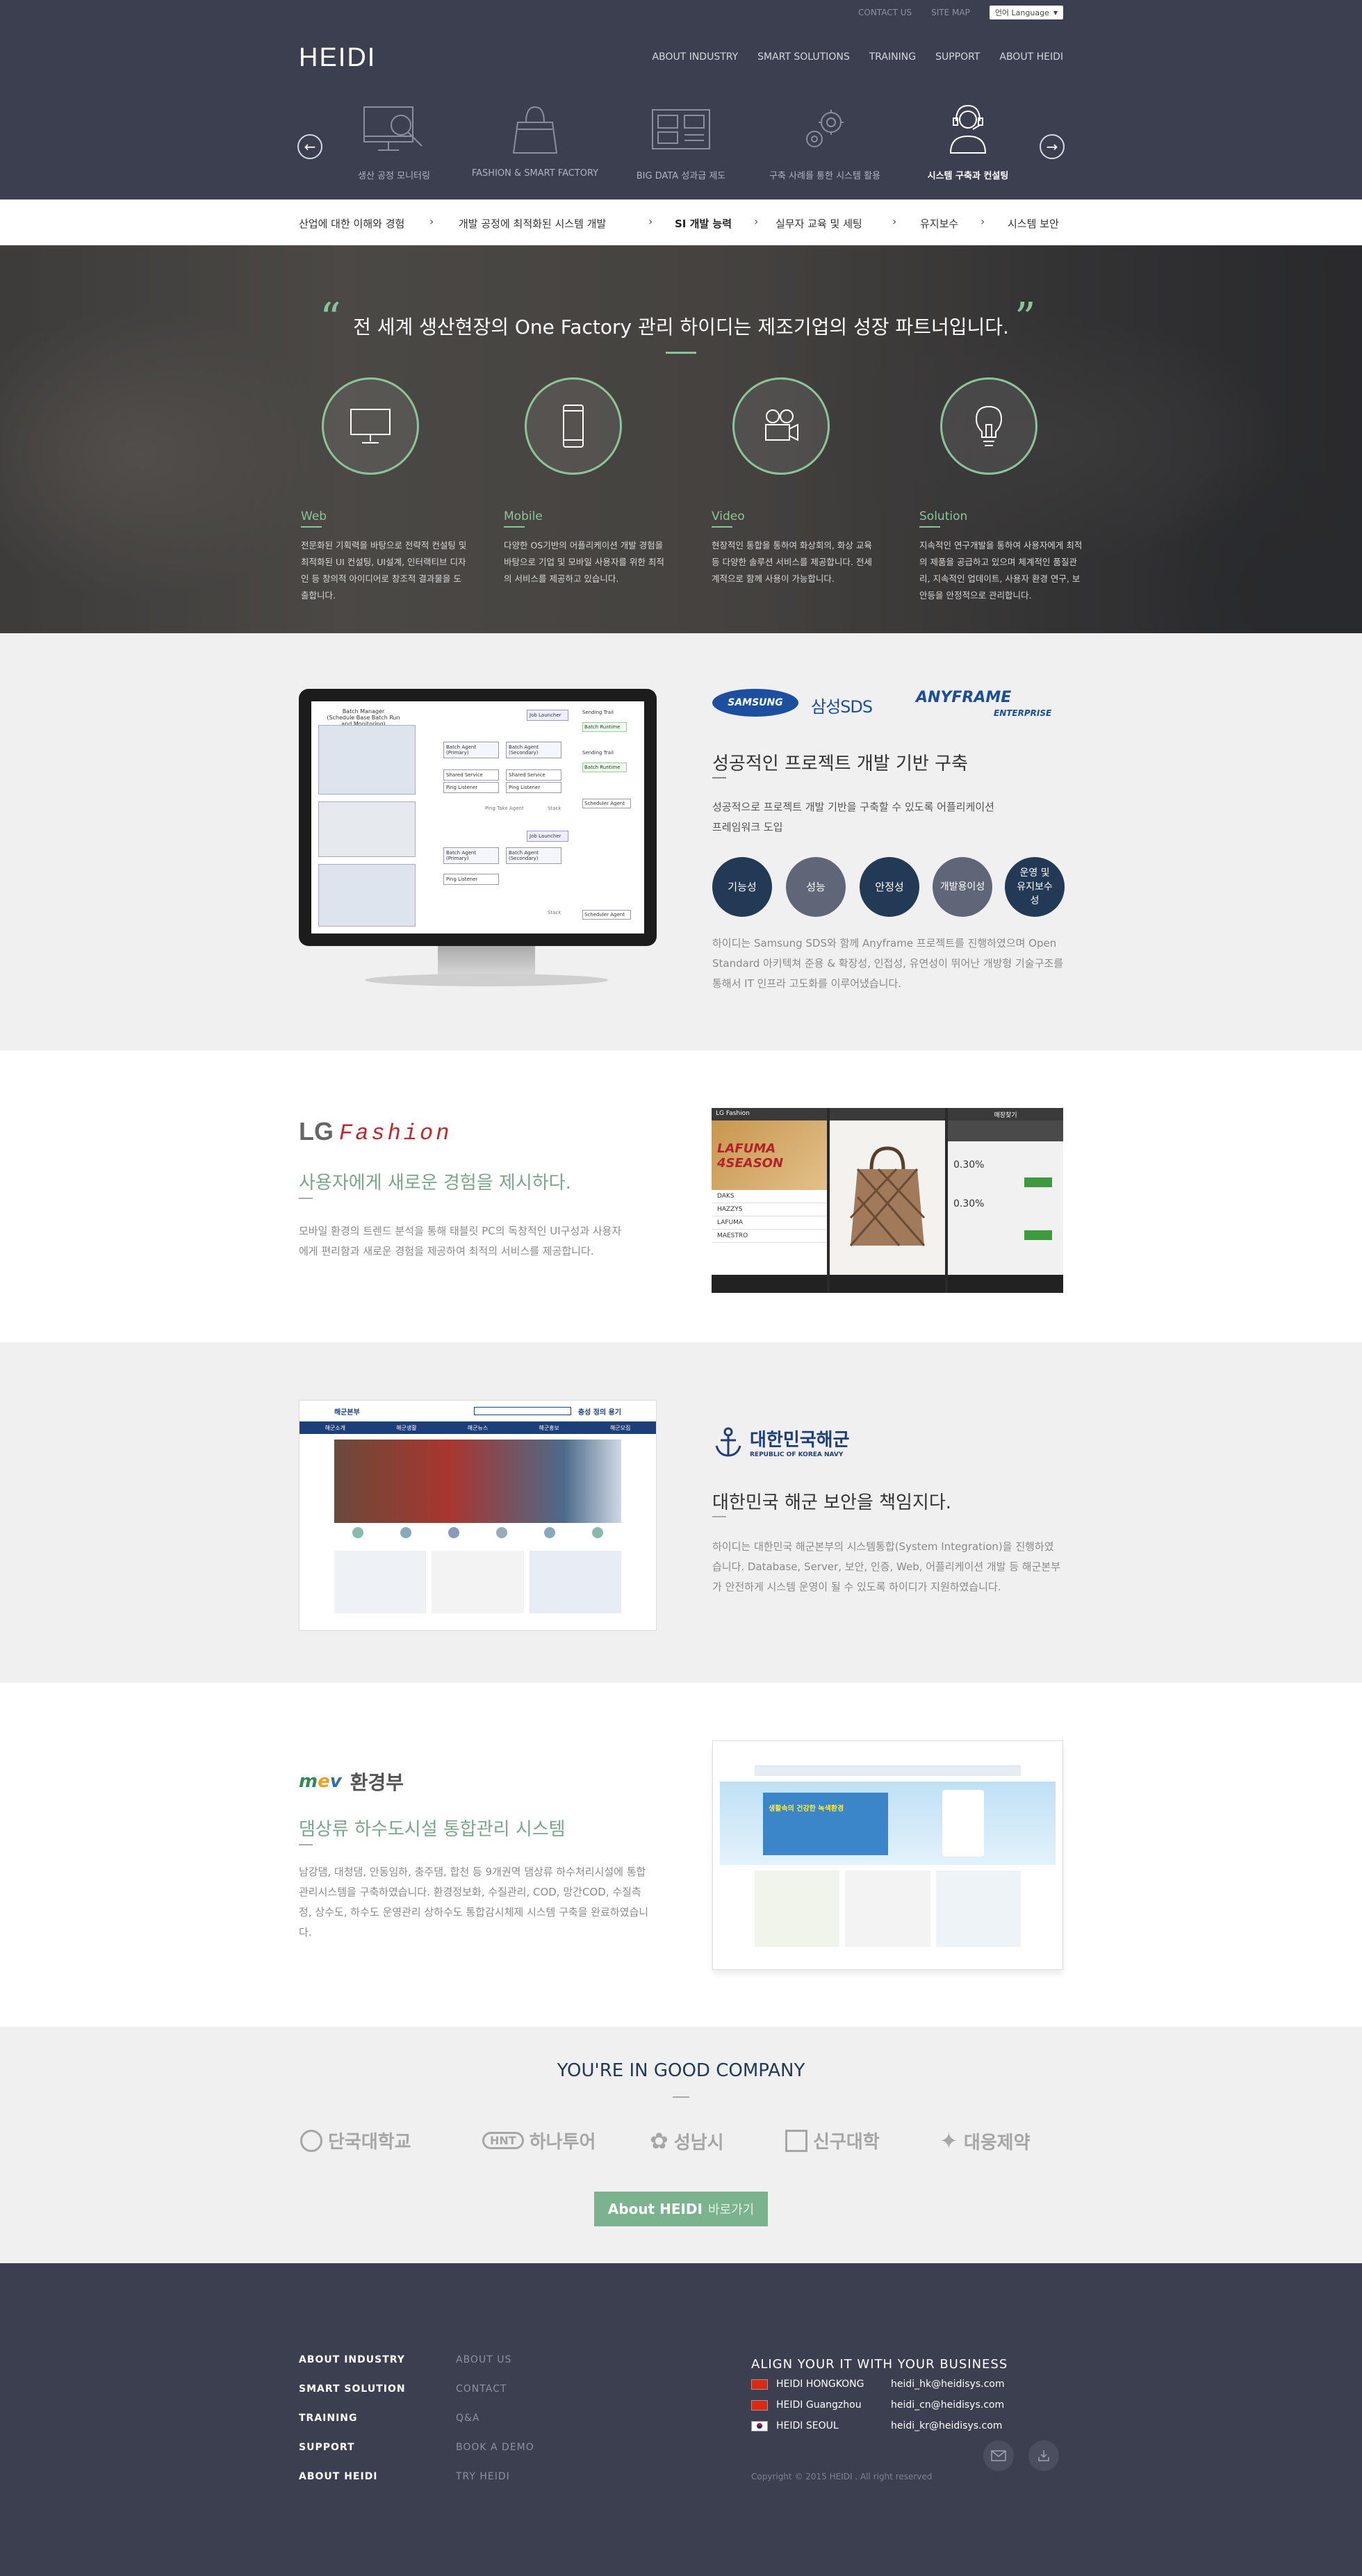 The width and height of the screenshot is (1362, 2576). Describe the element at coordinates (555, 808) in the screenshot. I see `screen-label: Stack` at that location.